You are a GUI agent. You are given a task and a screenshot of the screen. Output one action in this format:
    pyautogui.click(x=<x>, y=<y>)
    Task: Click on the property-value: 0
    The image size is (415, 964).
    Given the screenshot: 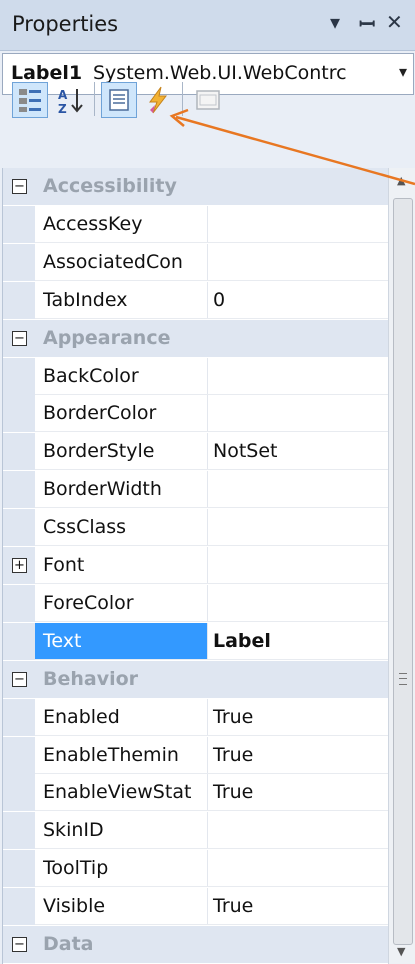 What is the action you would take?
    pyautogui.click(x=219, y=300)
    